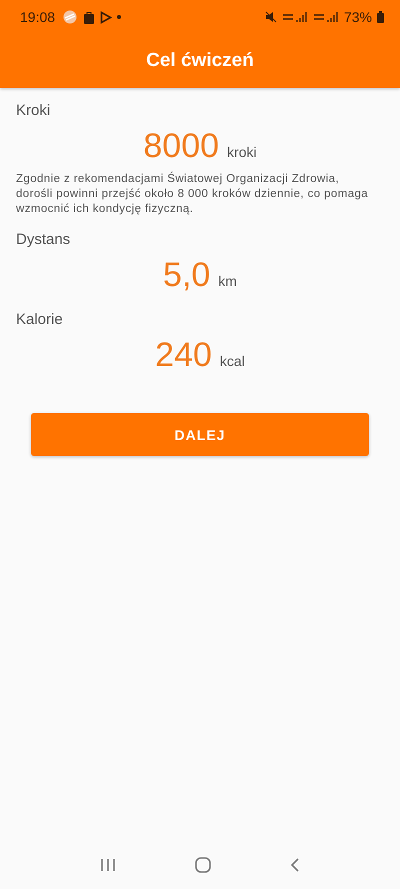  What do you see at coordinates (227, 281) in the screenshot?
I see `goal-unit: km` at bounding box center [227, 281].